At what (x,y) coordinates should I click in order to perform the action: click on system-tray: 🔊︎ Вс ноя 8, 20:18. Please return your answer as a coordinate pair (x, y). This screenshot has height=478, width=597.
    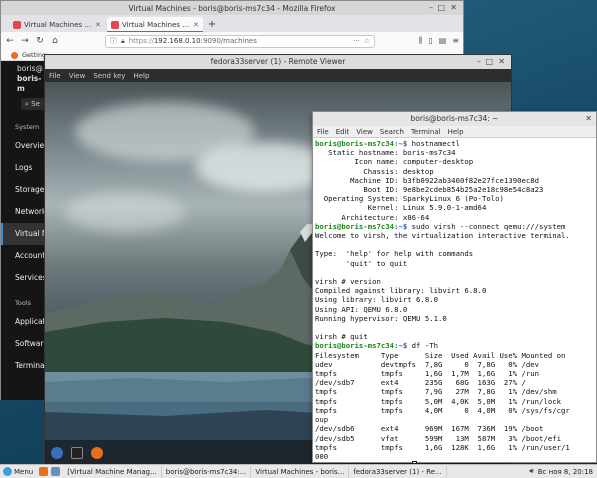
    Looking at the image, I should click on (563, 471).